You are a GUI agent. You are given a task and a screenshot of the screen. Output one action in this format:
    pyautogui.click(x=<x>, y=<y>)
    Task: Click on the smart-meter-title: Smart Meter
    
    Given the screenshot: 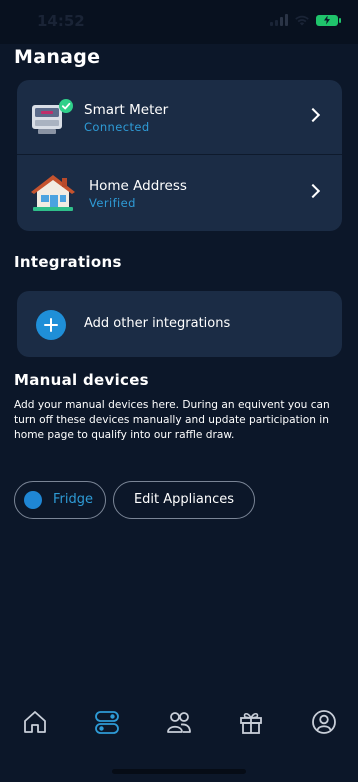 What is the action you would take?
    pyautogui.click(x=126, y=110)
    